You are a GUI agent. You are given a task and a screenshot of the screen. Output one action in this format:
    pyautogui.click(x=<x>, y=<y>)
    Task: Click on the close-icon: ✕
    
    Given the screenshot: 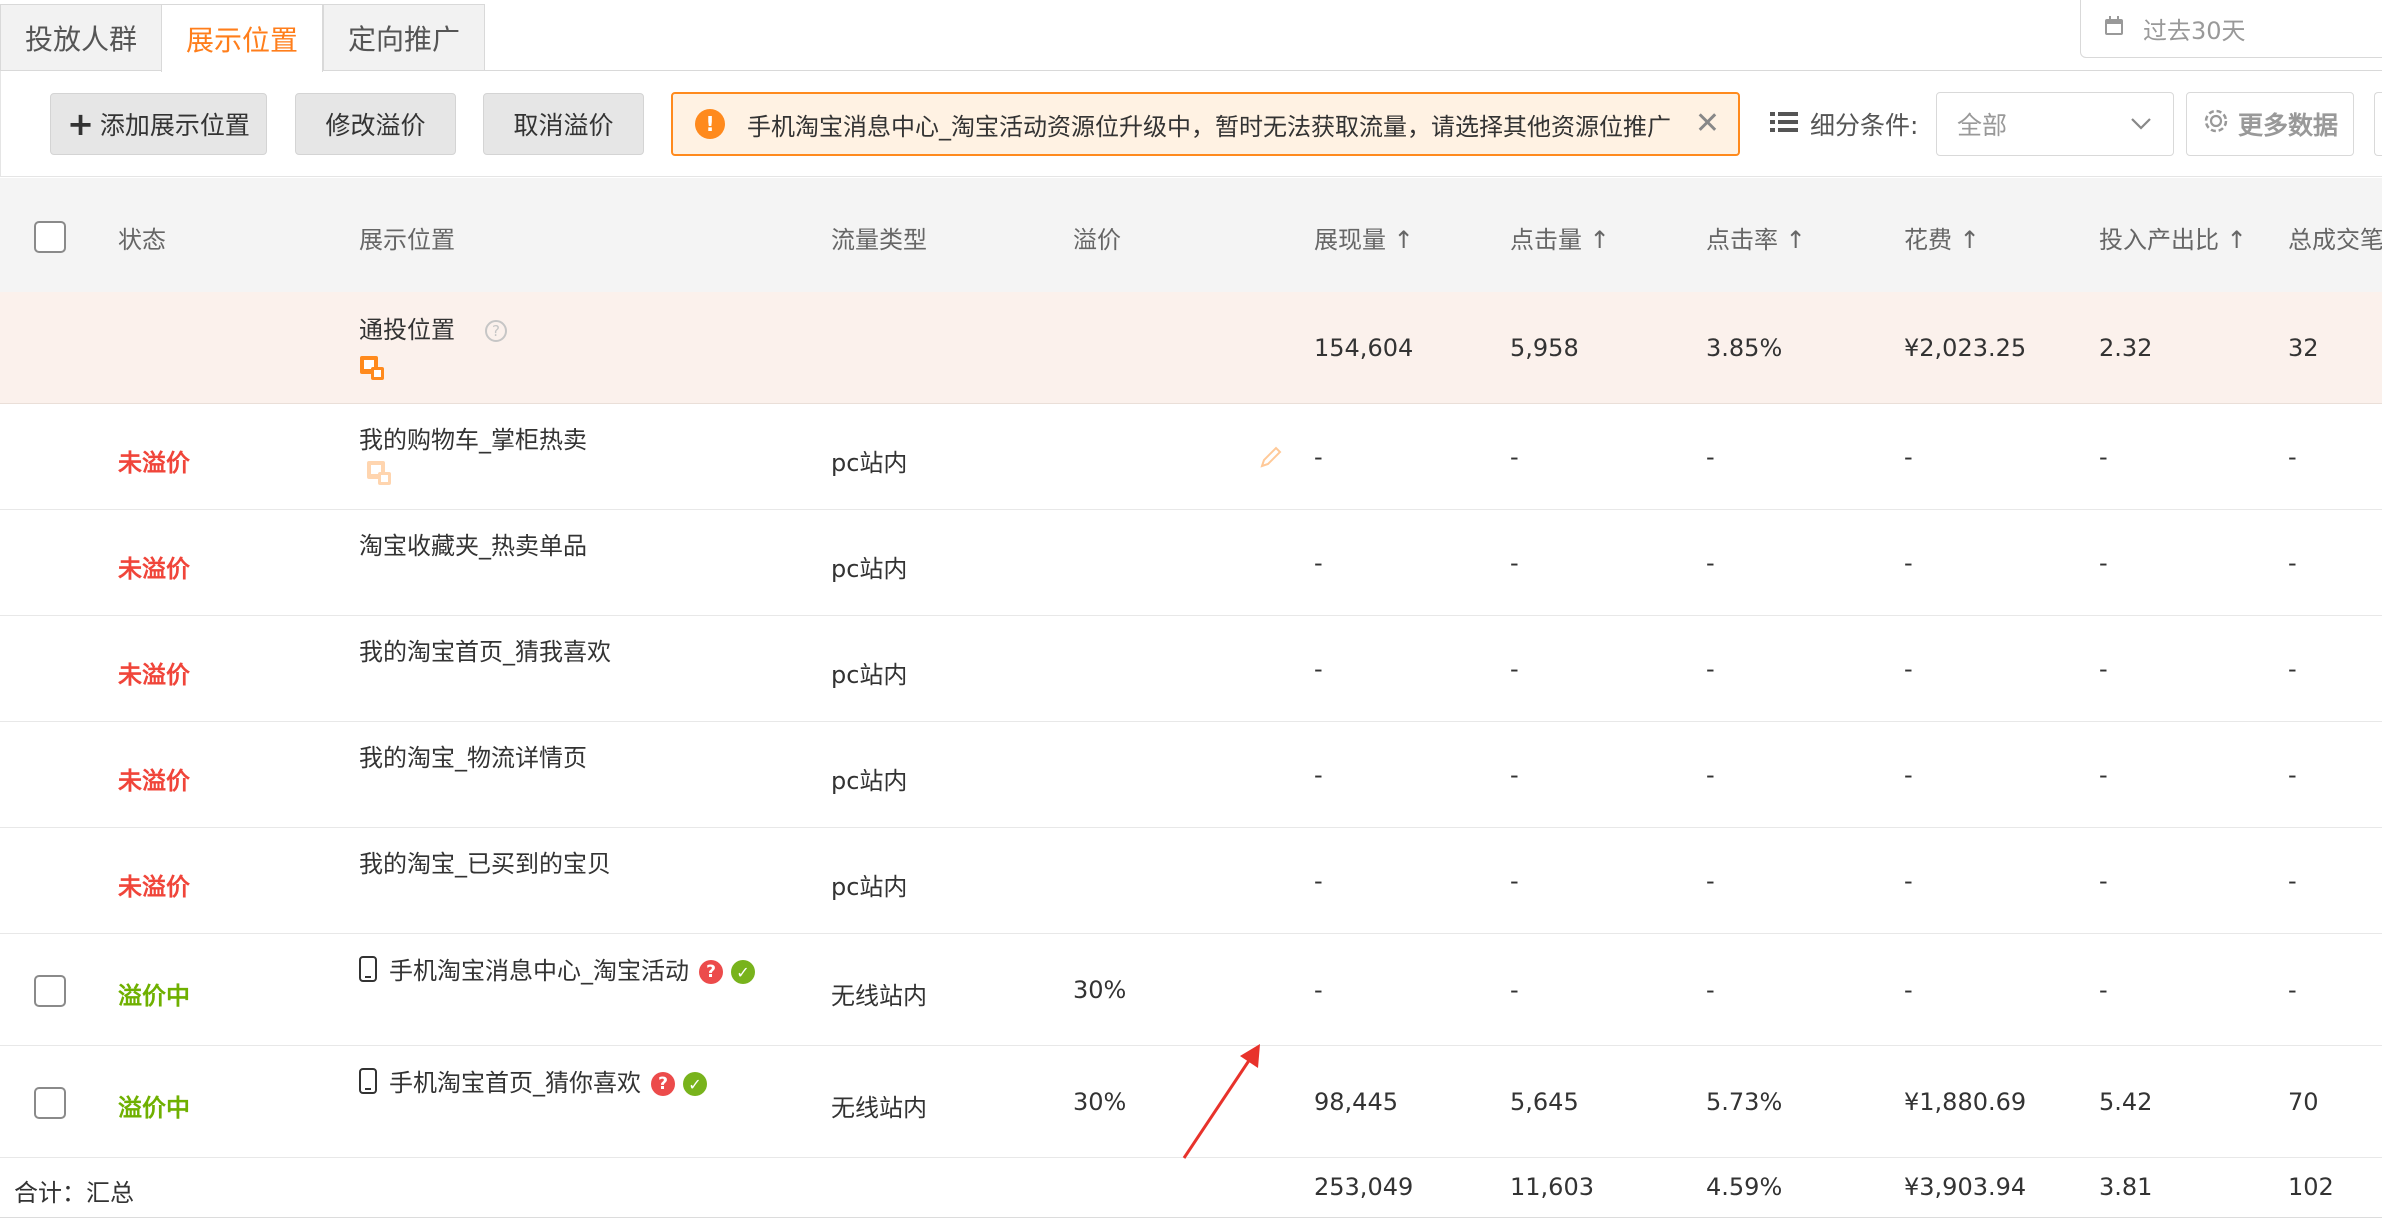 What is the action you would take?
    pyautogui.click(x=1707, y=123)
    